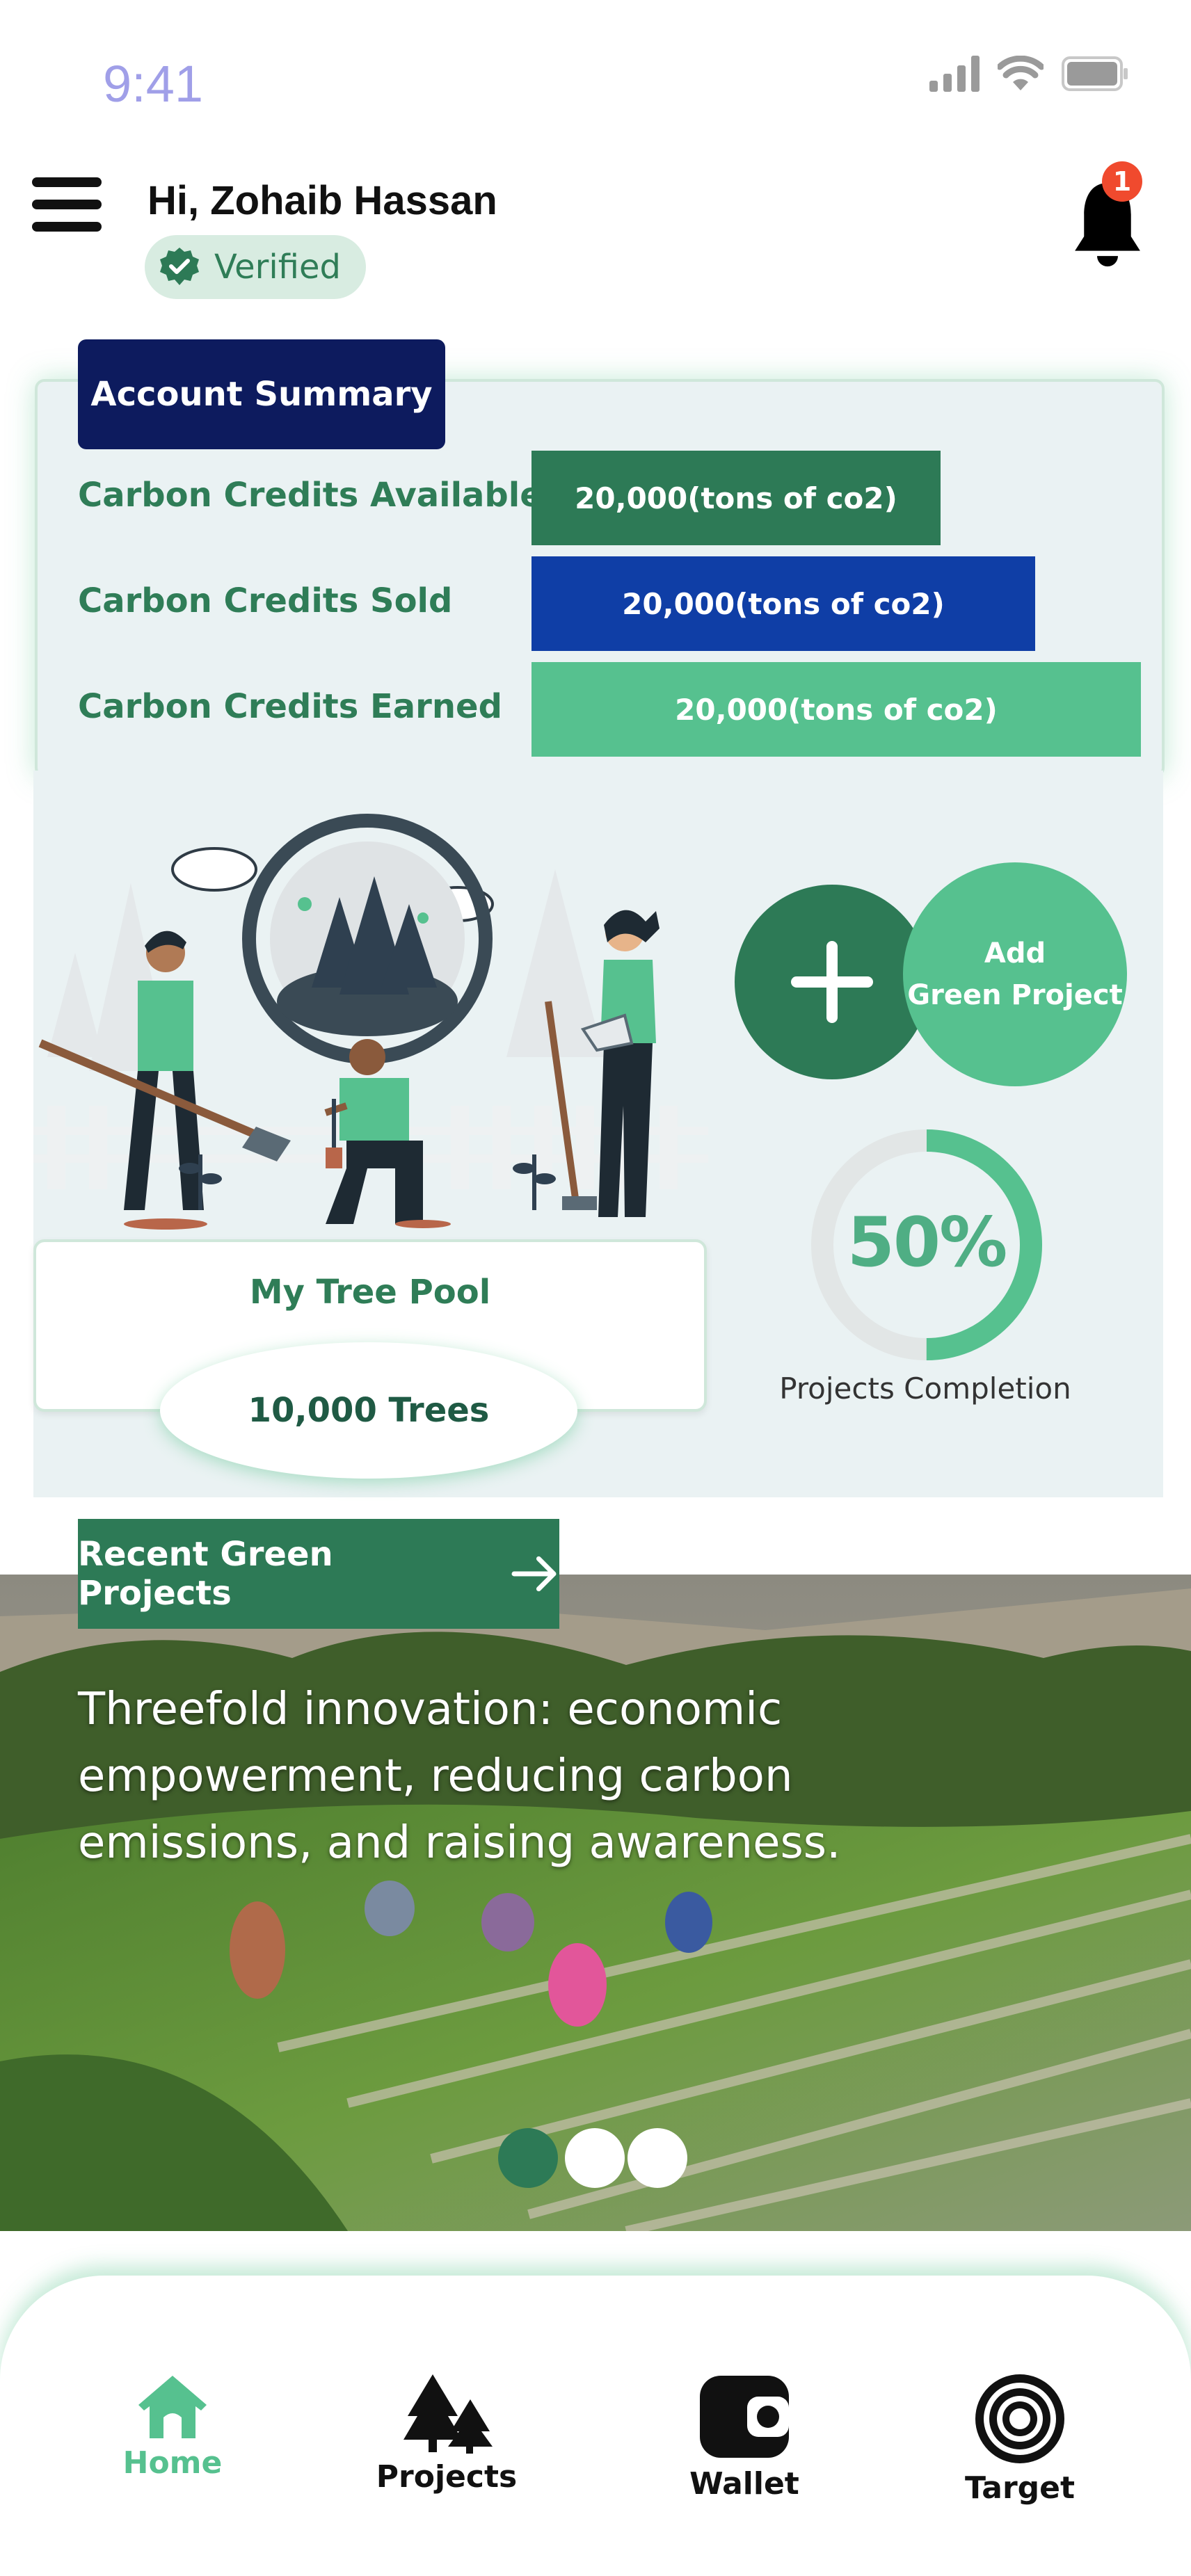 This screenshot has height=2576, width=1191. Describe the element at coordinates (205, 1574) in the screenshot. I see `recent-projects-label: Recent Green Projects` at that location.